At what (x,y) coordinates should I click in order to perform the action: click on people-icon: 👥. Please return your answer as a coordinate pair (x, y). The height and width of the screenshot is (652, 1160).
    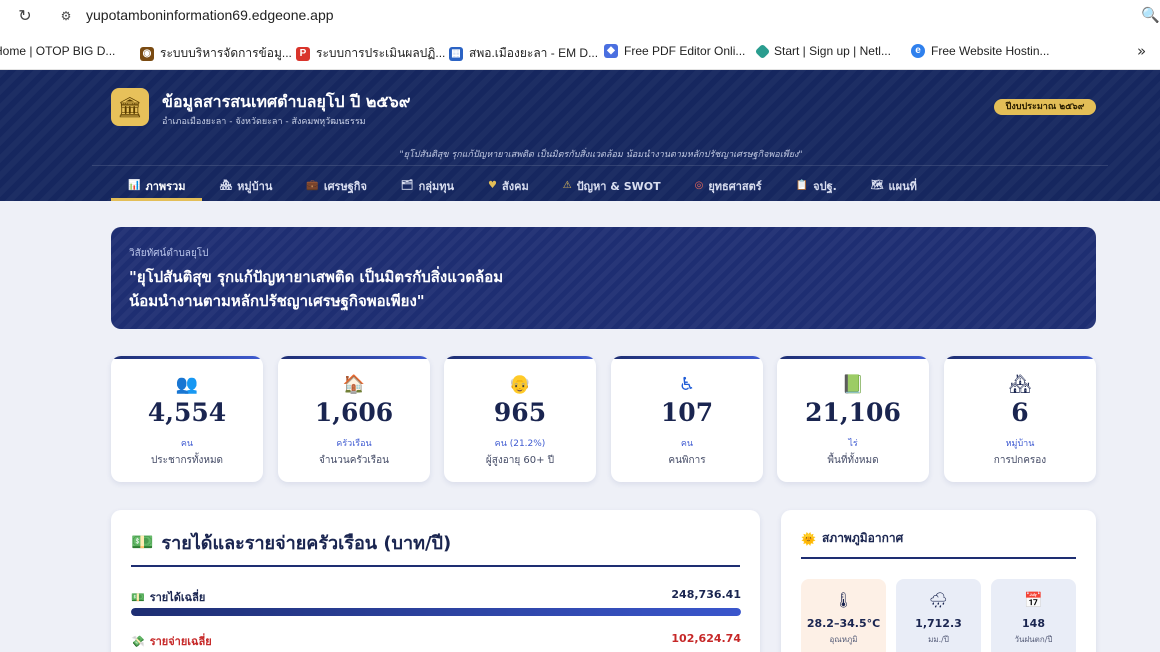
    Looking at the image, I should click on (187, 384).